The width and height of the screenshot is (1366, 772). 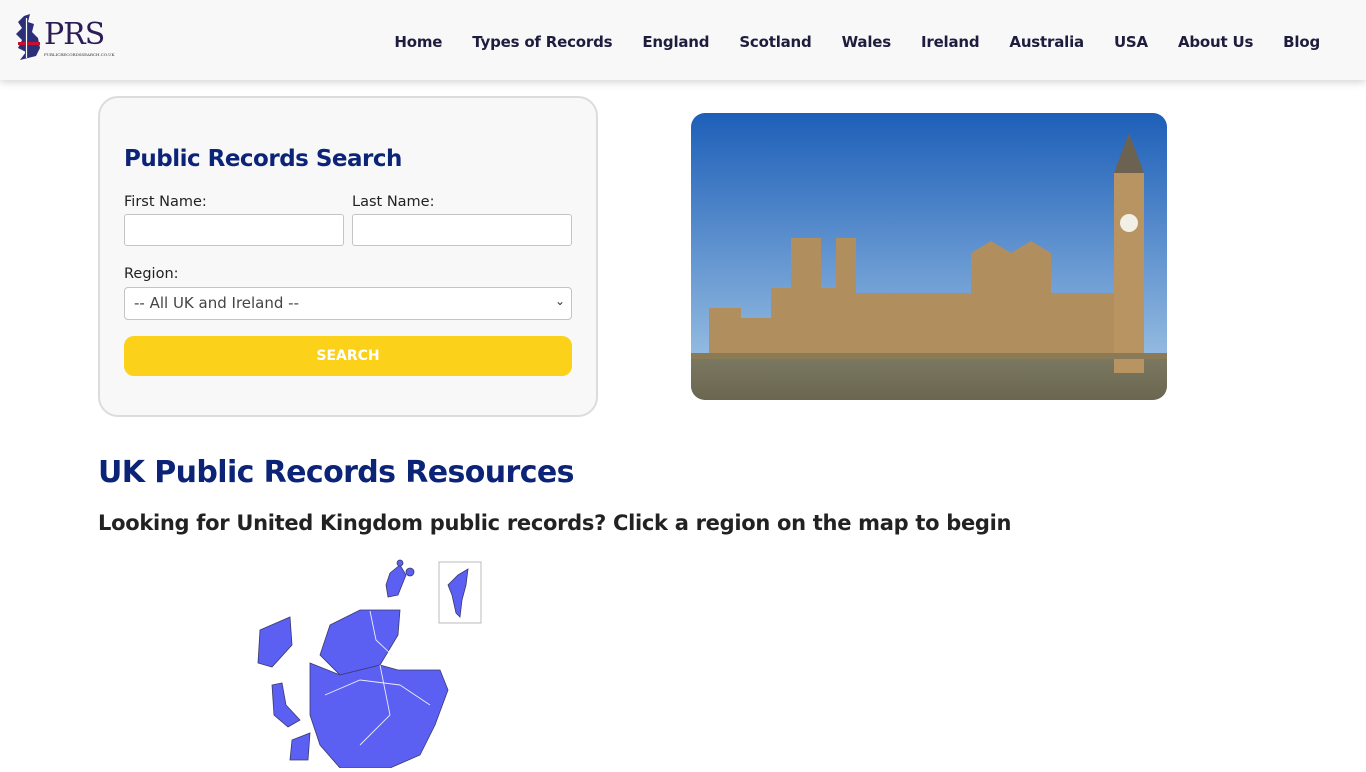 I want to click on region-selected-value: -- All UK and Ireland --, so click(x=216, y=303).